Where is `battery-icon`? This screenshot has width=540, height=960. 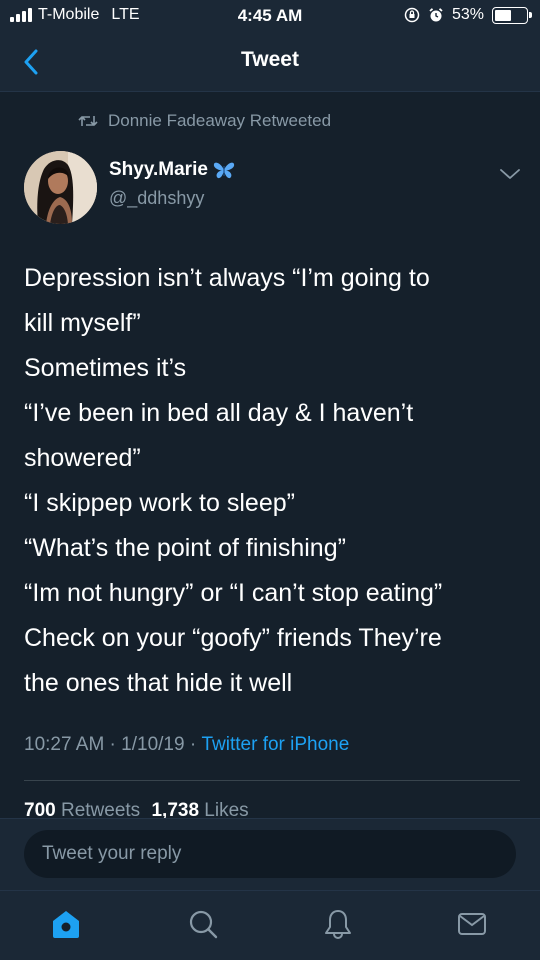
battery-icon is located at coordinates (512, 15).